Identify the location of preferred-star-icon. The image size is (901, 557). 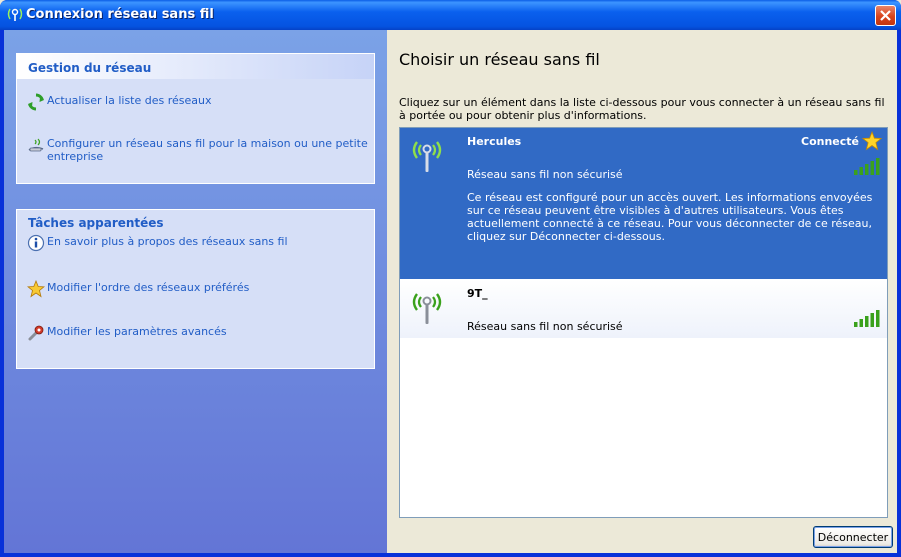
(872, 141).